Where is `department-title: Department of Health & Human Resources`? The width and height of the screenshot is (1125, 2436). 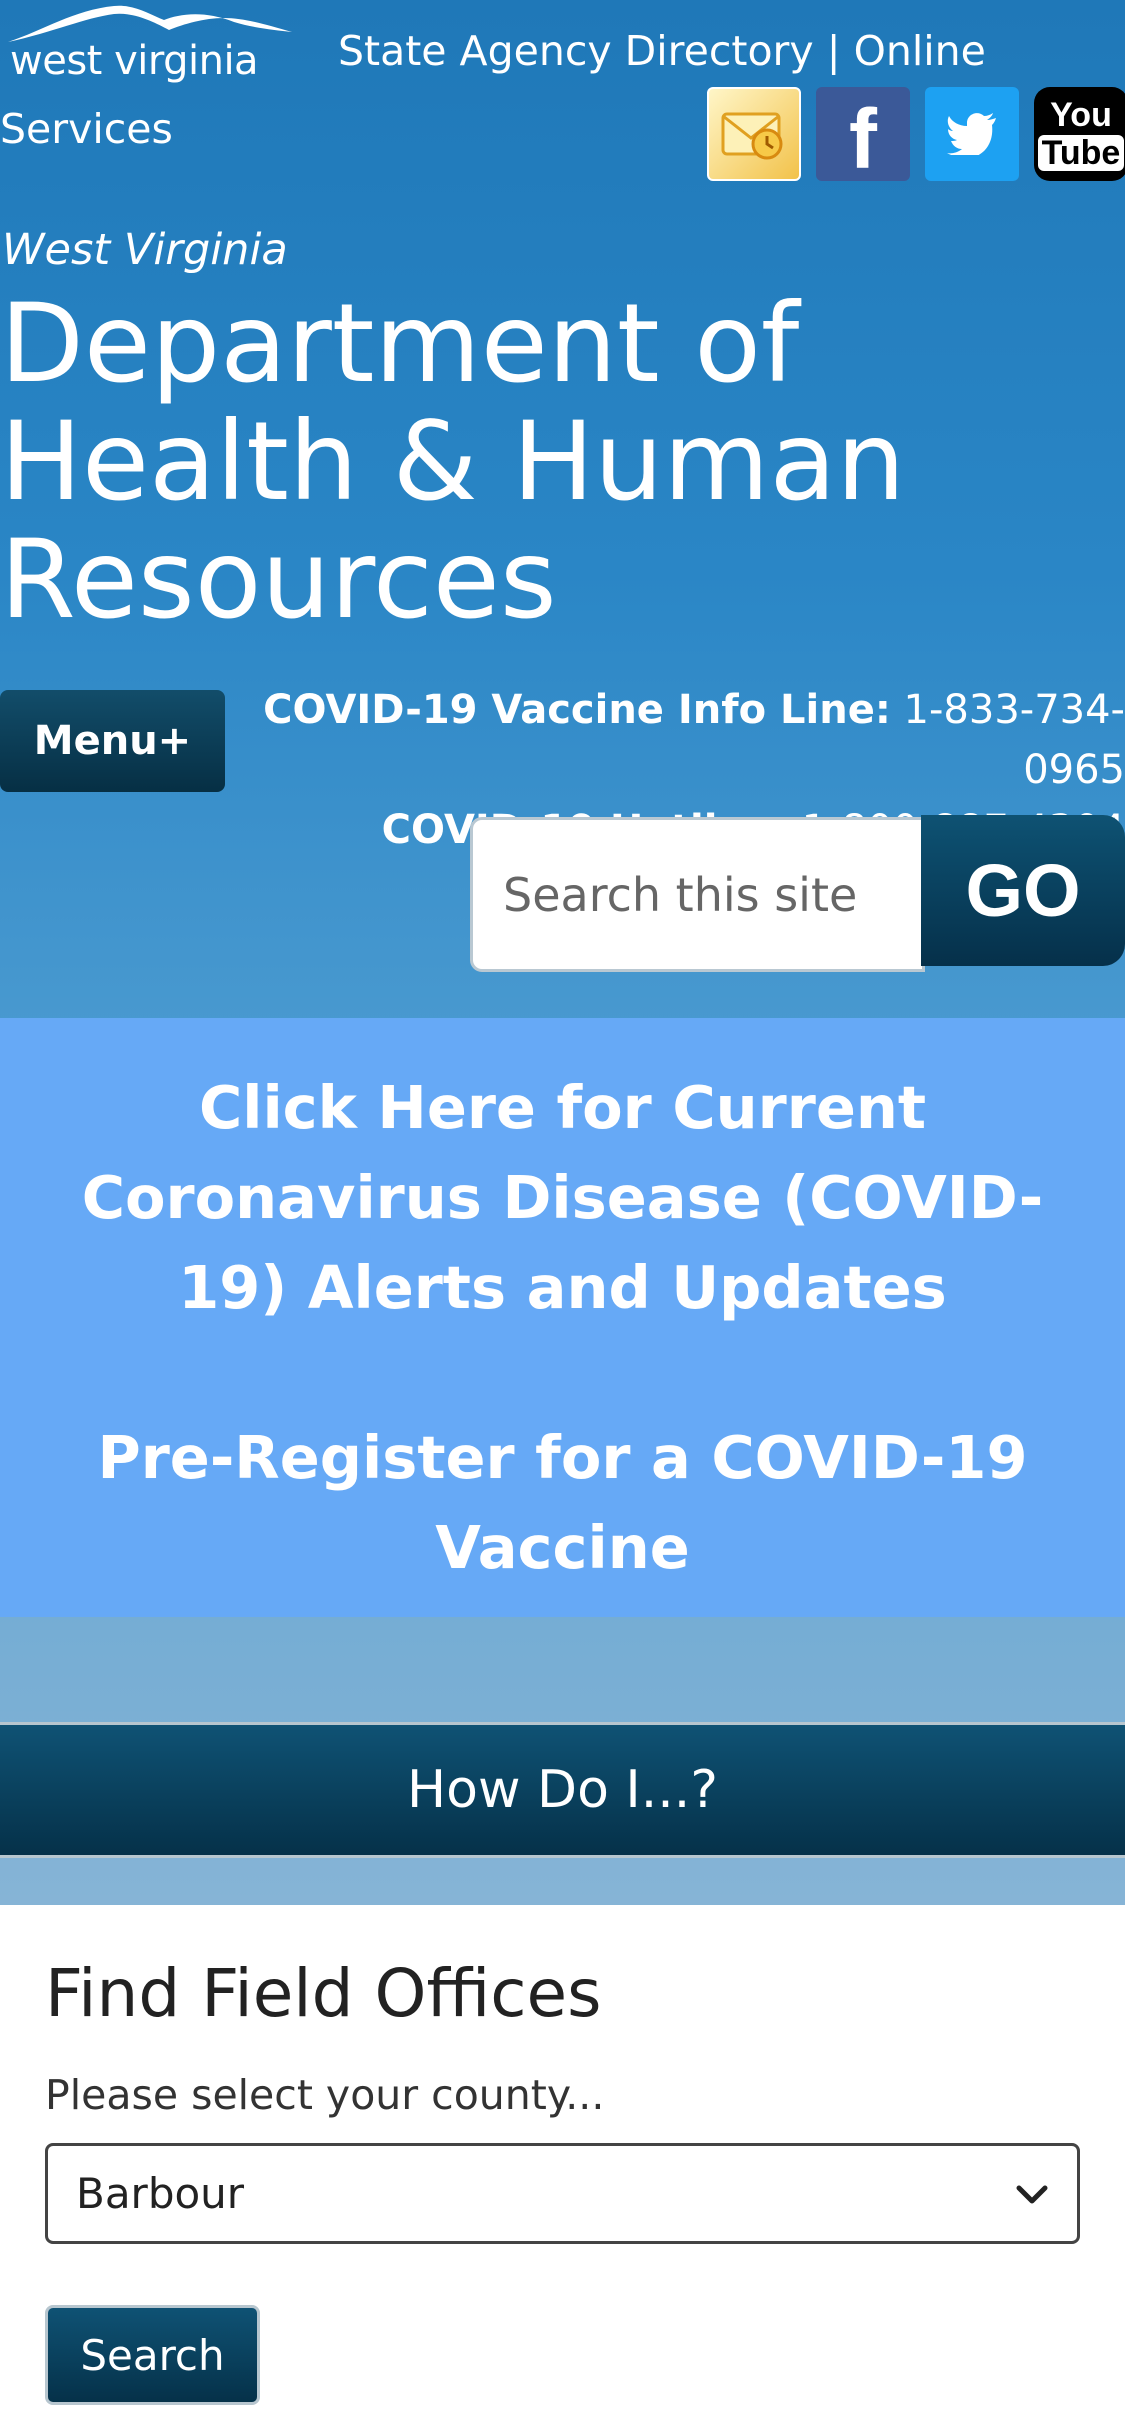
department-title: Department of Health & Human Resources is located at coordinates (500, 462).